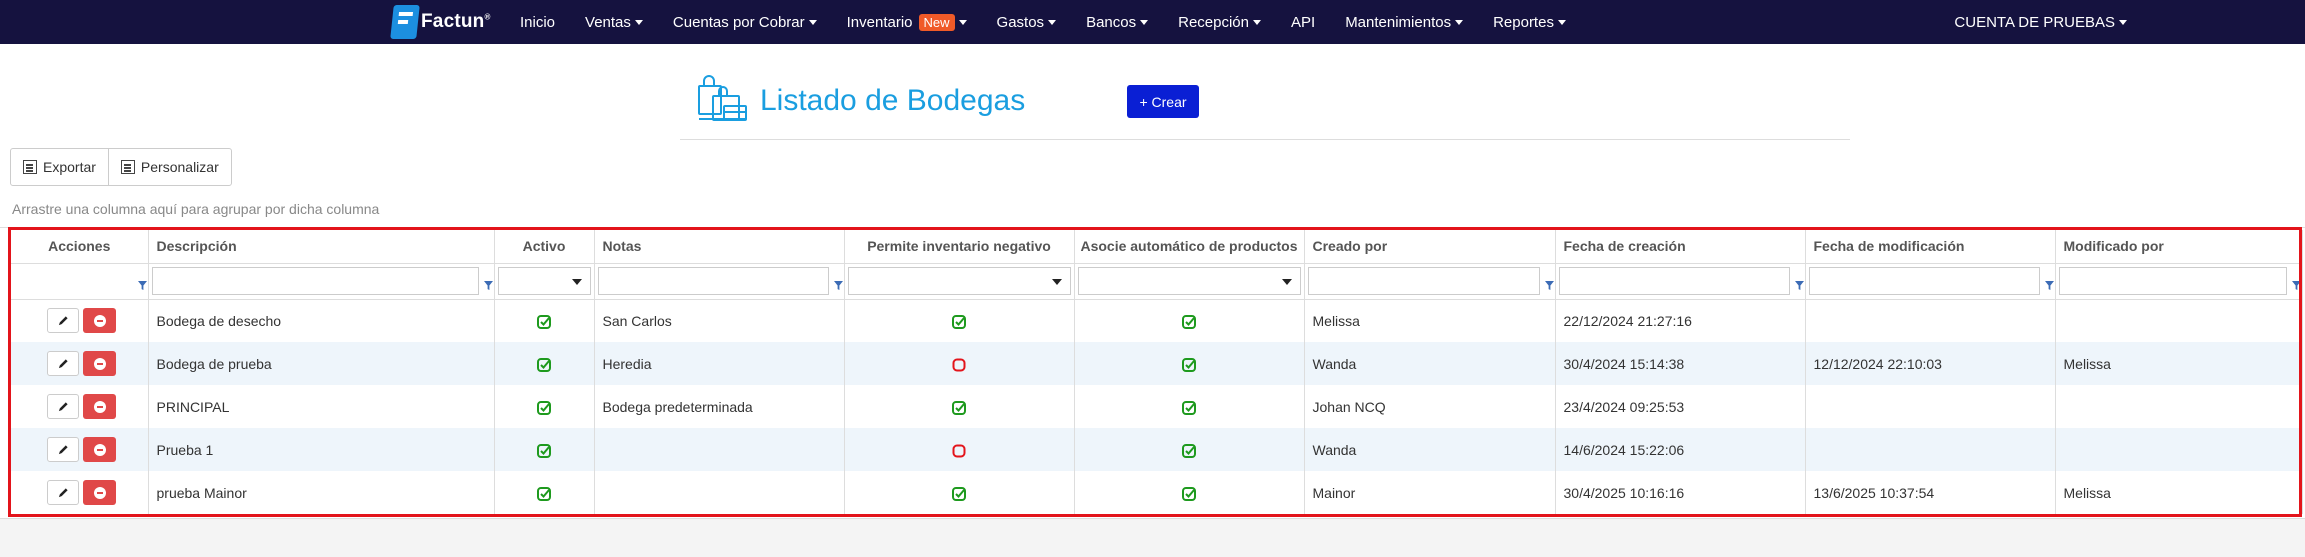  I want to click on nav-item-mantenimientos: Mantenimientos, so click(1404, 22).